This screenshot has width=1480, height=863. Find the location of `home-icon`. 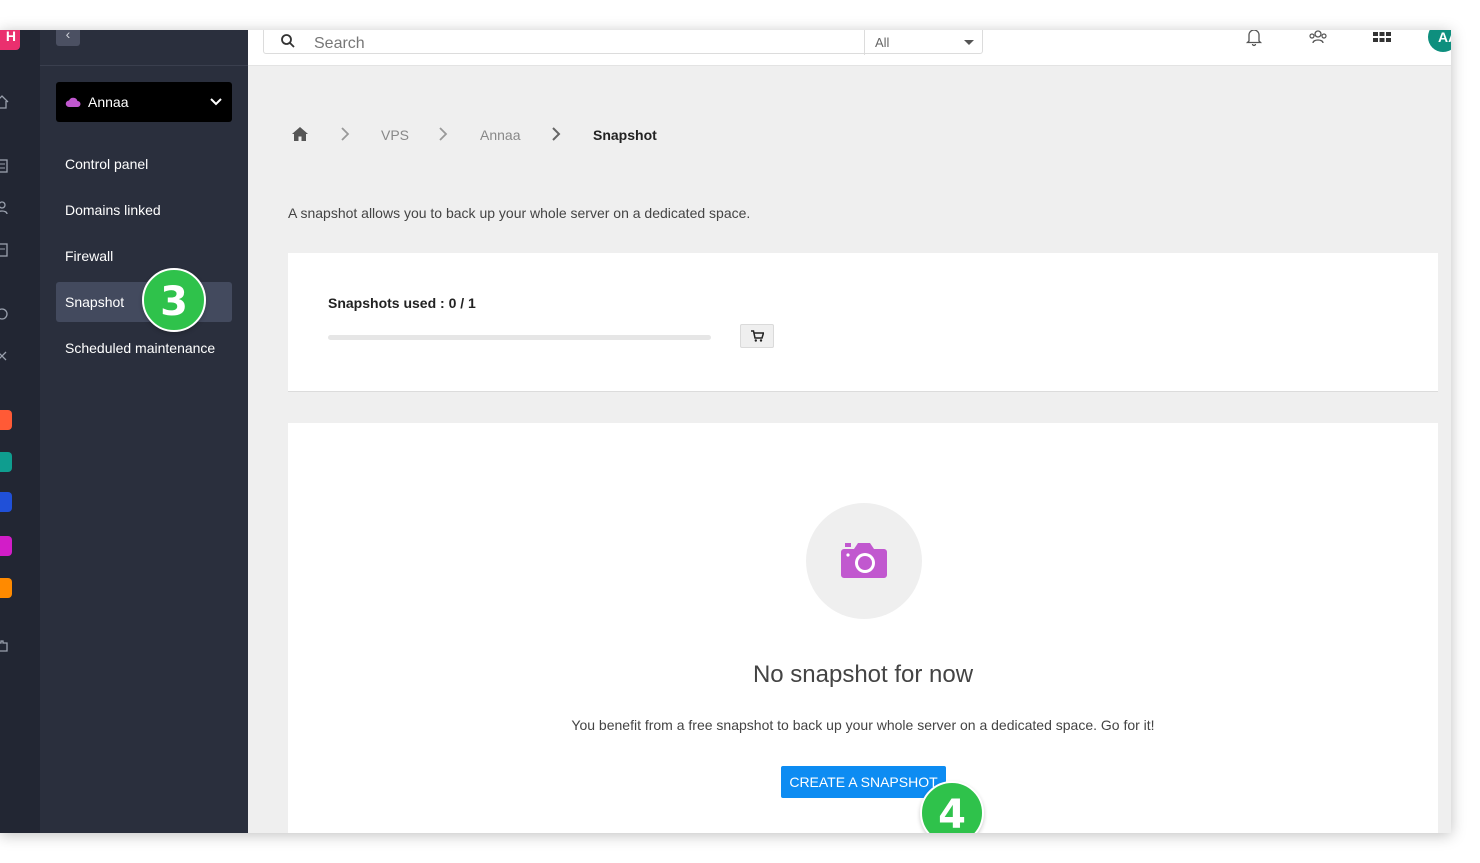

home-icon is located at coordinates (300, 134).